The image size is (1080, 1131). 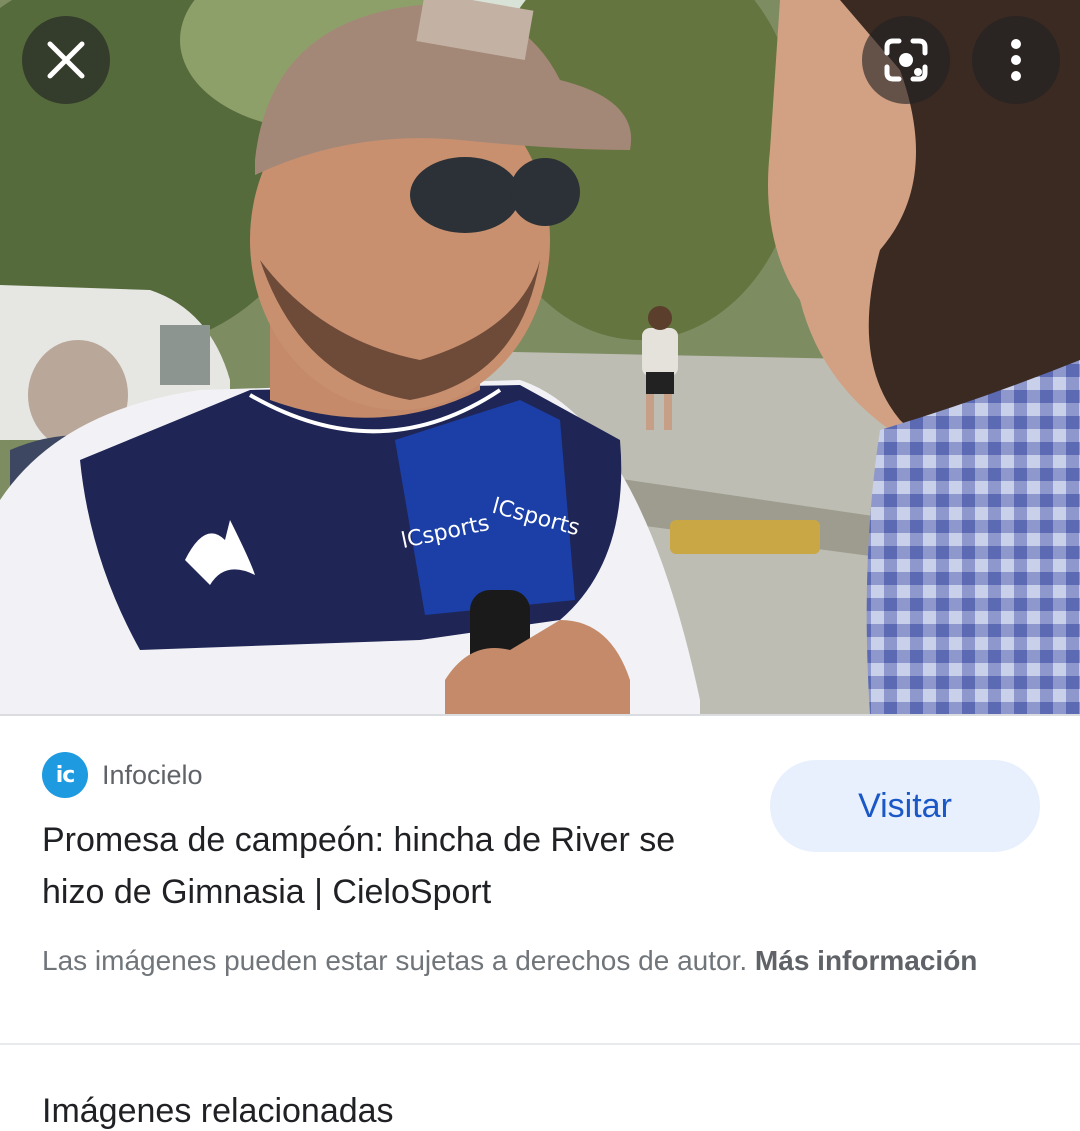 I want to click on lens-button, so click(x=906, y=60).